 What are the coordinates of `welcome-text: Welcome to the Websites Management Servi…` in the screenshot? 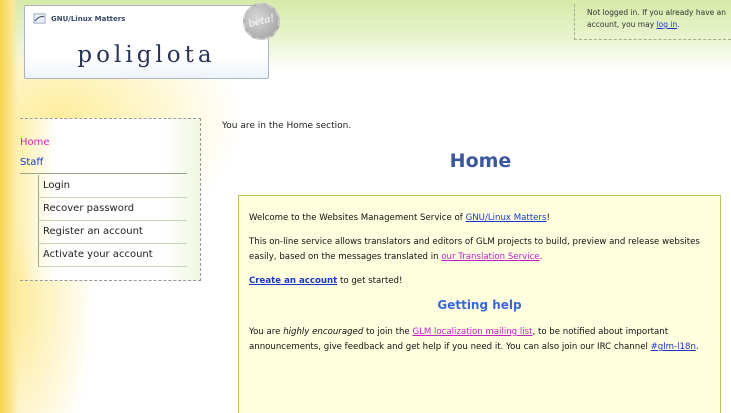 It's located at (357, 218).